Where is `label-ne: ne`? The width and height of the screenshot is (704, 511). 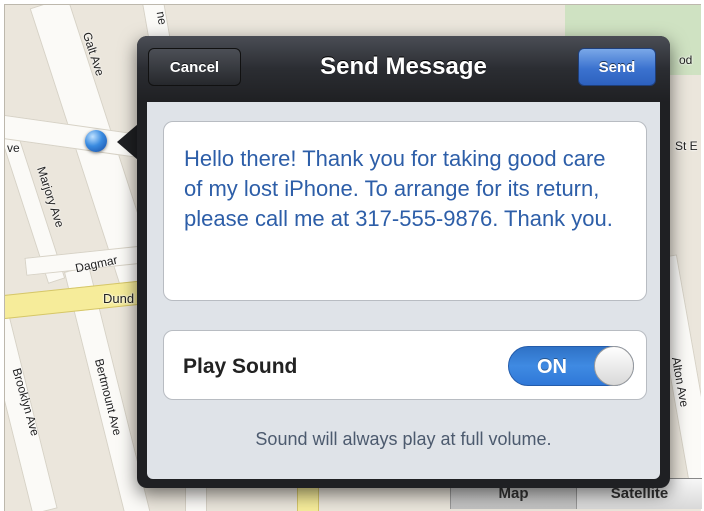
label-ne: ne is located at coordinates (161, 18).